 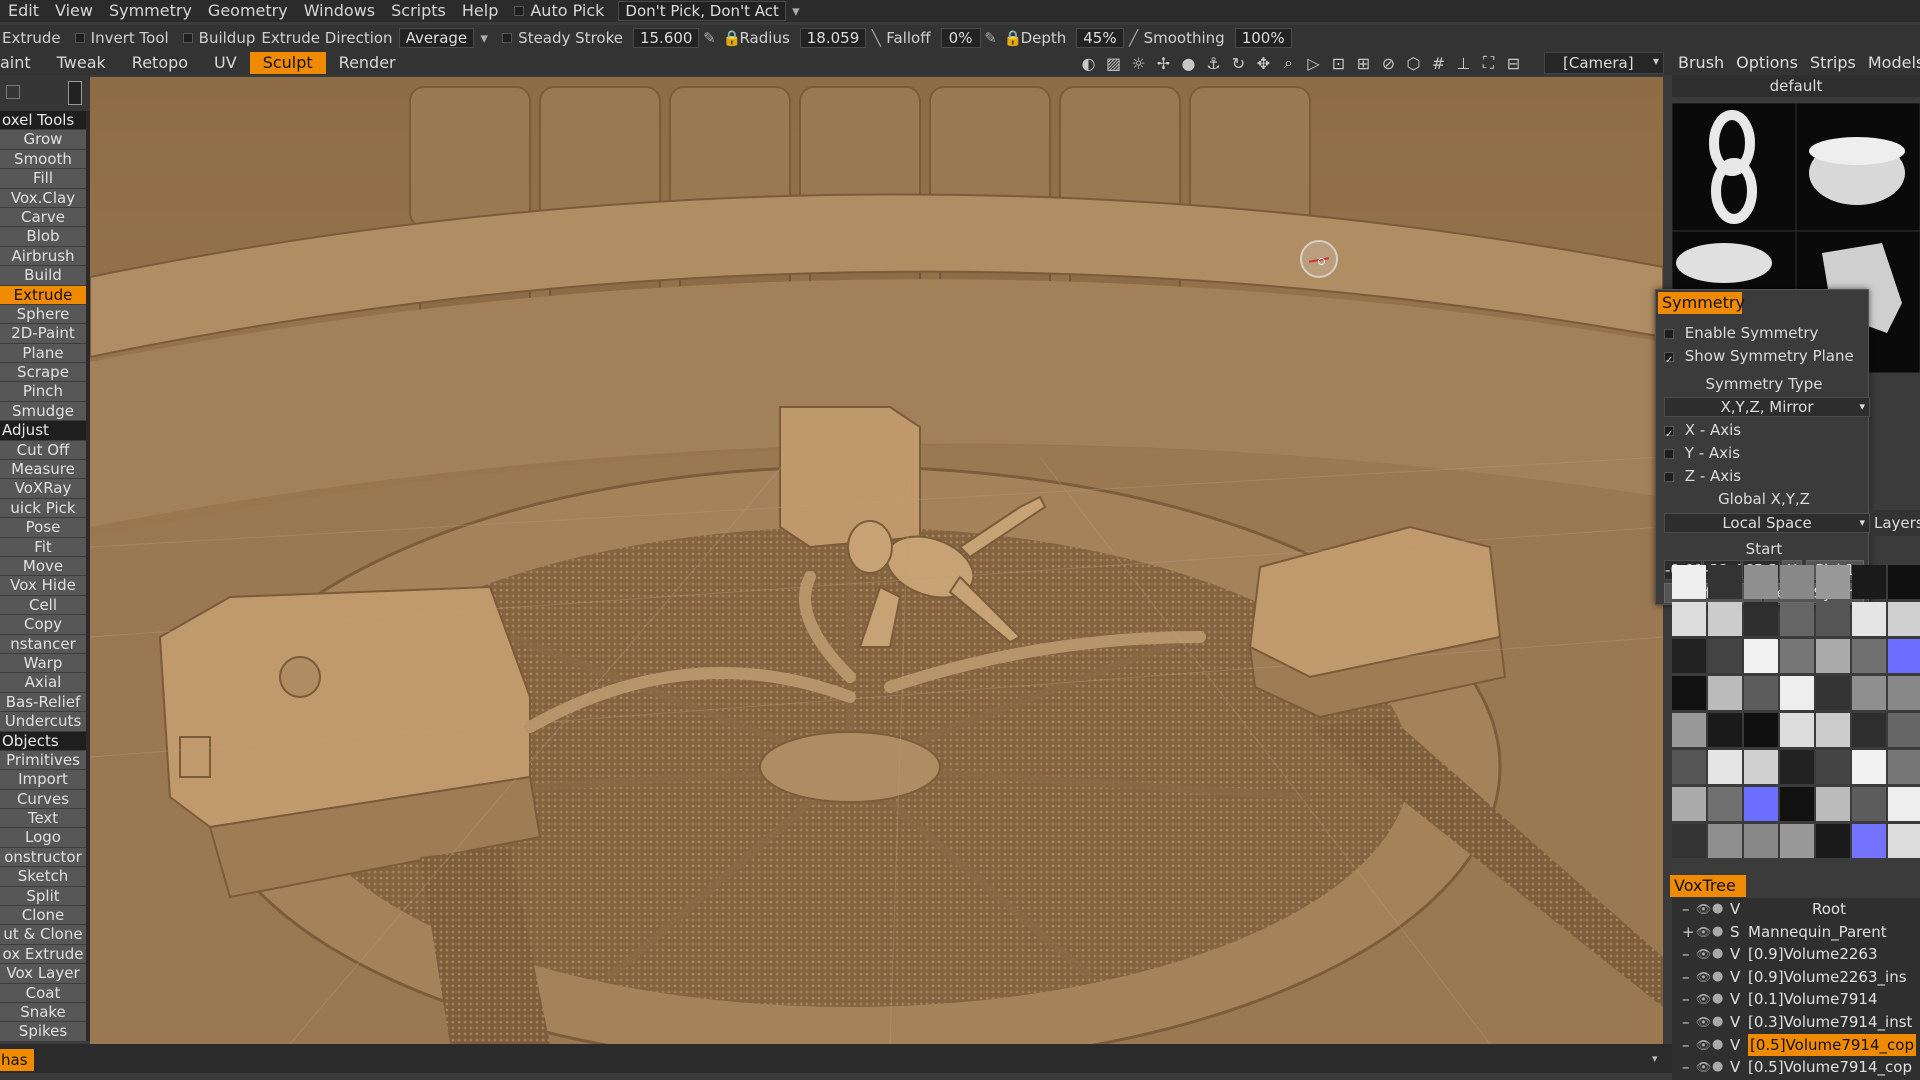 I want to click on tool-button: Extrude, so click(x=43, y=295).